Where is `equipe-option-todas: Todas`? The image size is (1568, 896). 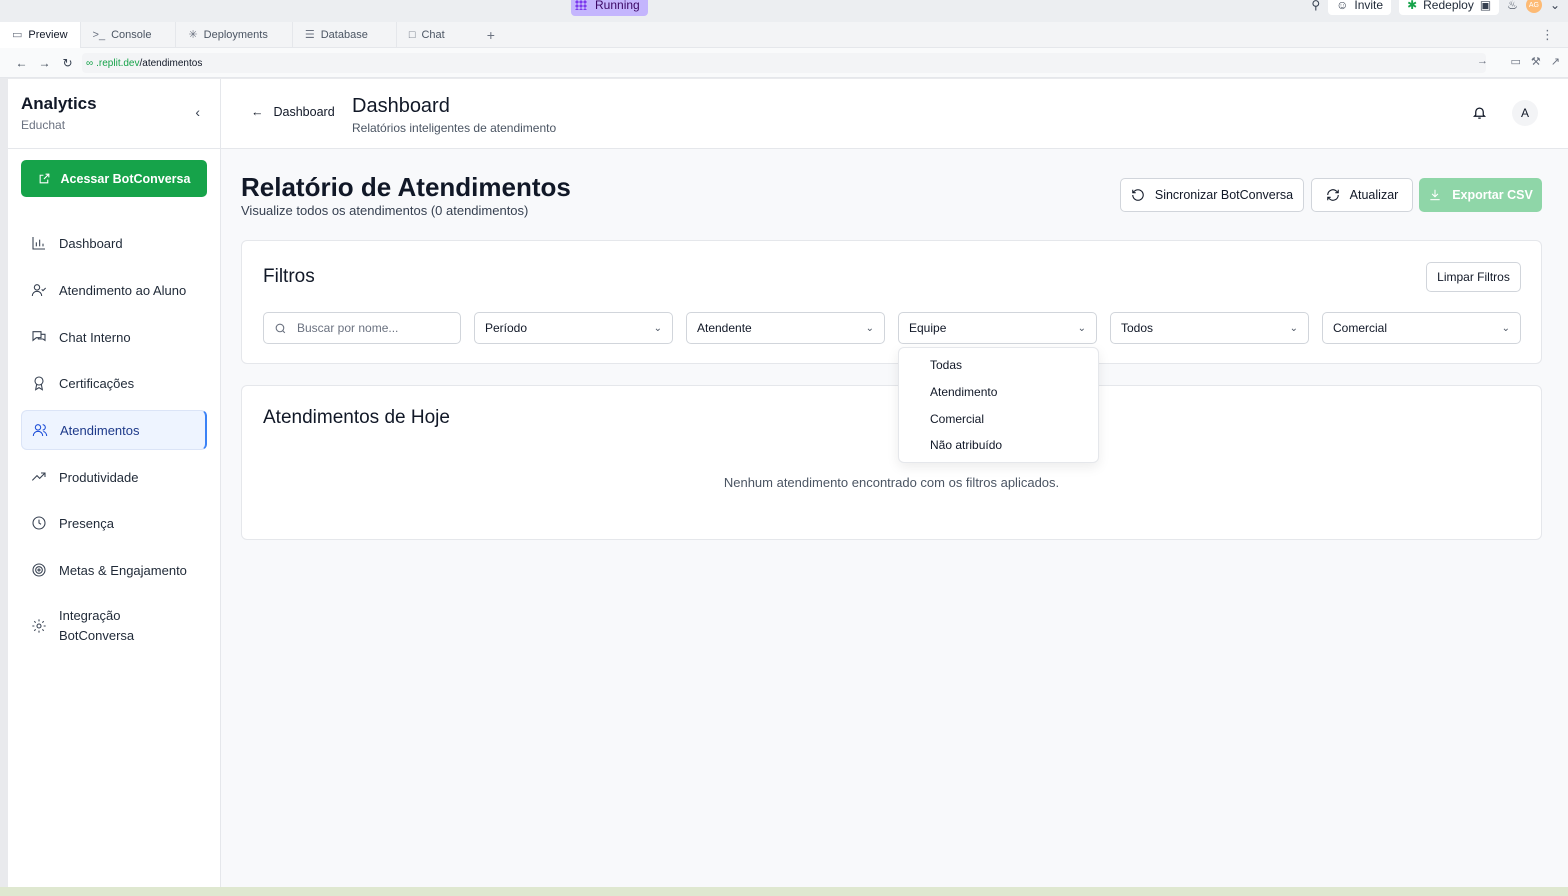
equipe-option-todas: Todas is located at coordinates (946, 365).